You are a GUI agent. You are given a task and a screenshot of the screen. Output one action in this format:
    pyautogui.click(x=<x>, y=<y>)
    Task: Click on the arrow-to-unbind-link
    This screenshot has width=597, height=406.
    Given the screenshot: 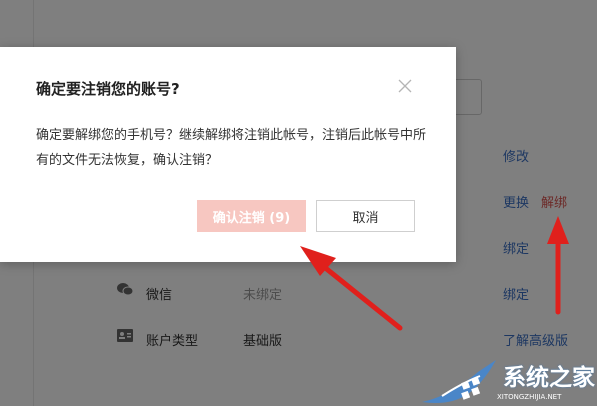 What is the action you would take?
    pyautogui.click(x=558, y=265)
    